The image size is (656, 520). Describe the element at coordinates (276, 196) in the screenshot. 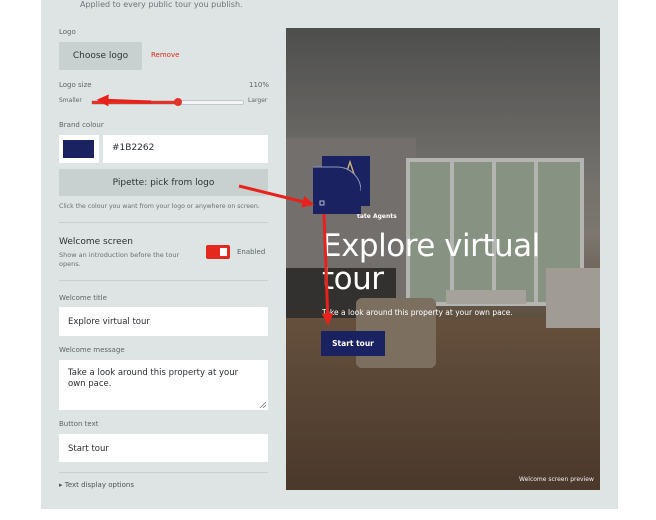

I see `arrow-to-logo-icon` at that location.